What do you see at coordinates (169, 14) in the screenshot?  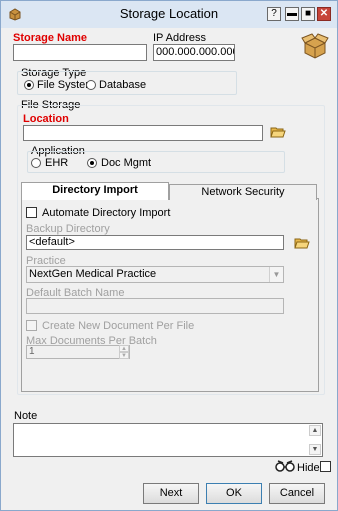 I see `title-bar: Storage Location ? ▬ ■ ✕` at bounding box center [169, 14].